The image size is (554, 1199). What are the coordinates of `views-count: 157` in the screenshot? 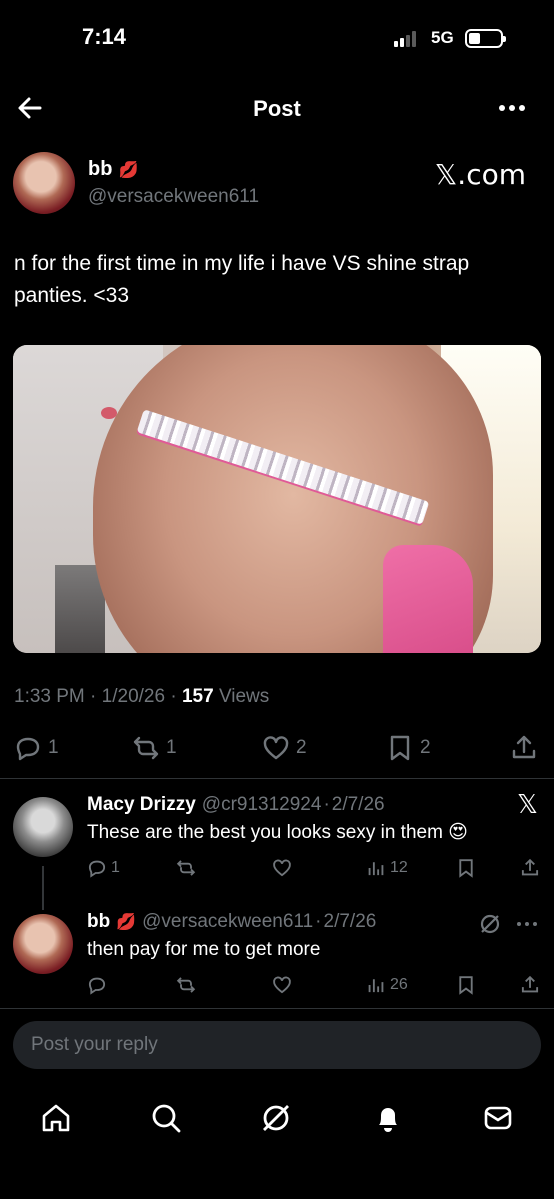 It's located at (197, 696).